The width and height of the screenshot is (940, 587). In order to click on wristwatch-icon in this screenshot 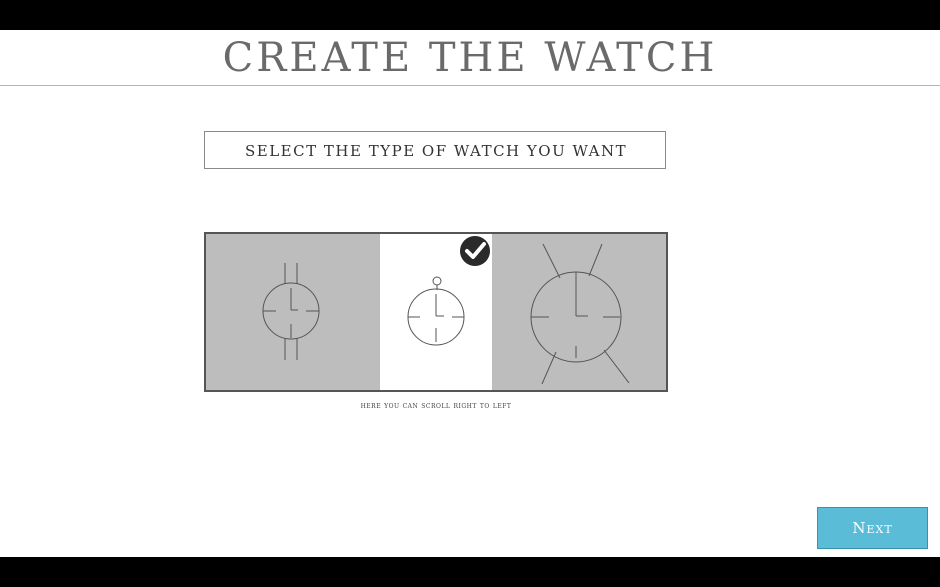, I will do `click(291, 311)`.